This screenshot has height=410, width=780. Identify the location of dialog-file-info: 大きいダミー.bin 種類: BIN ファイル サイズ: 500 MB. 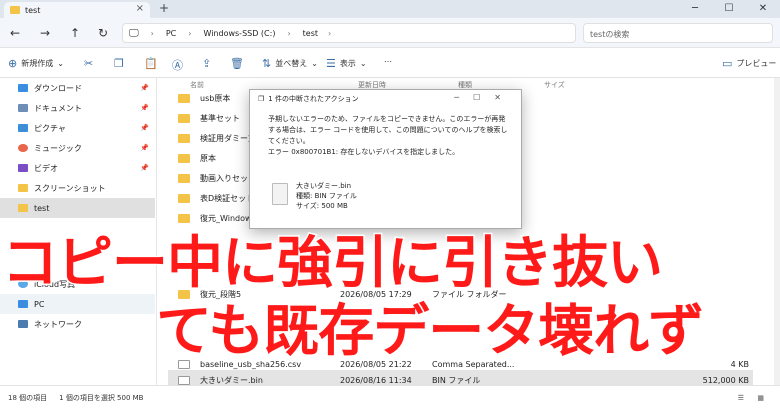
(326, 196).